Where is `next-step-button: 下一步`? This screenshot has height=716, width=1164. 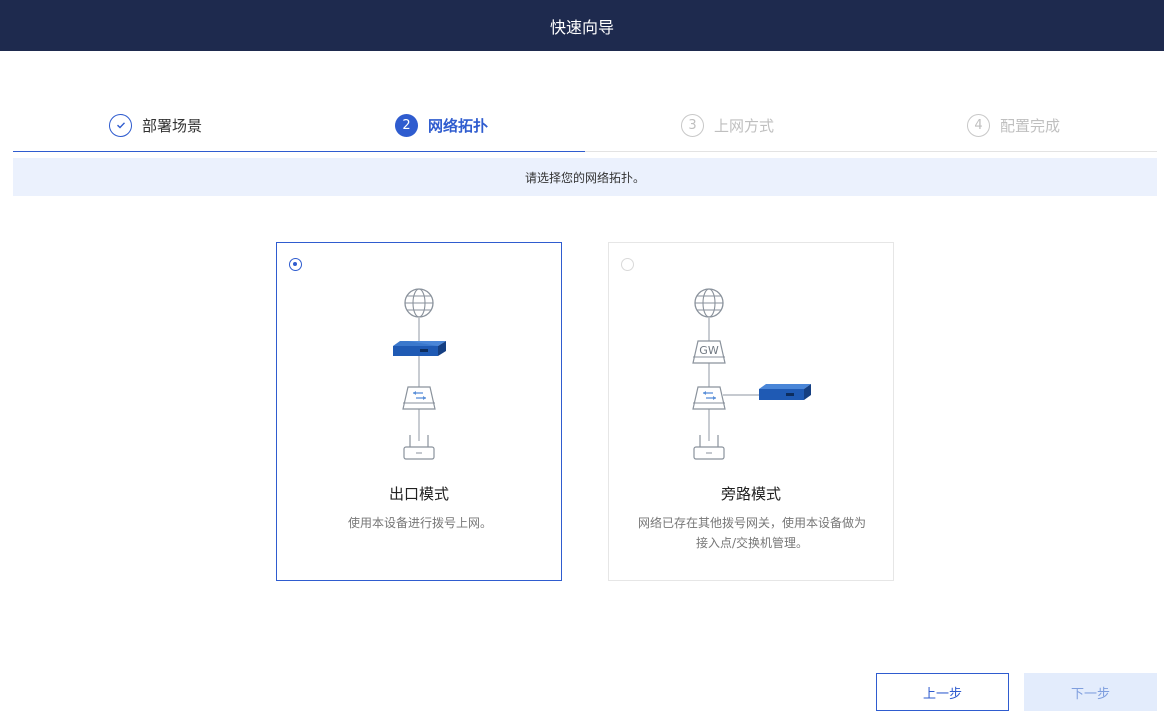 next-step-button: 下一步 is located at coordinates (1090, 692).